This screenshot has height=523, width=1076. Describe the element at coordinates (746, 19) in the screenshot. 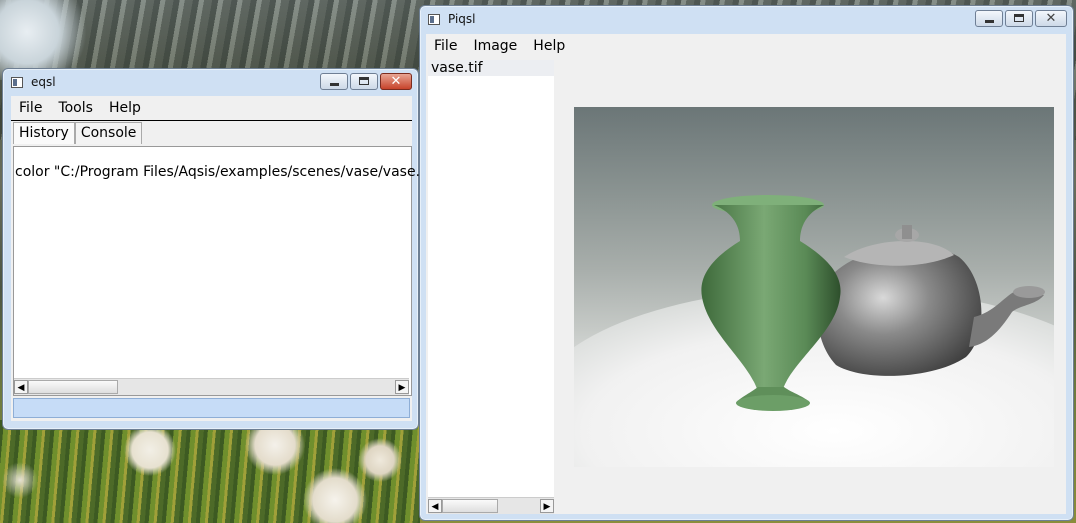

I see `piqsl-titlebar: Piqsl ✕` at that location.